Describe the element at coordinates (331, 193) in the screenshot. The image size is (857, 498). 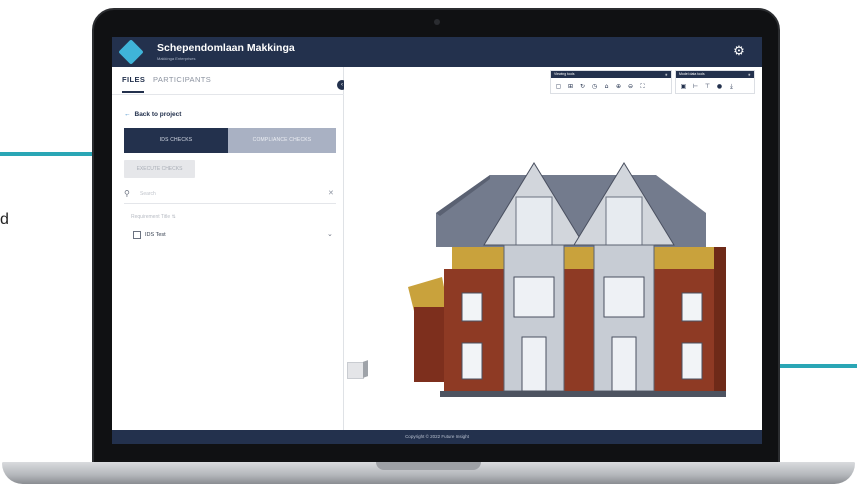
I see `close-icon: ✕` at that location.